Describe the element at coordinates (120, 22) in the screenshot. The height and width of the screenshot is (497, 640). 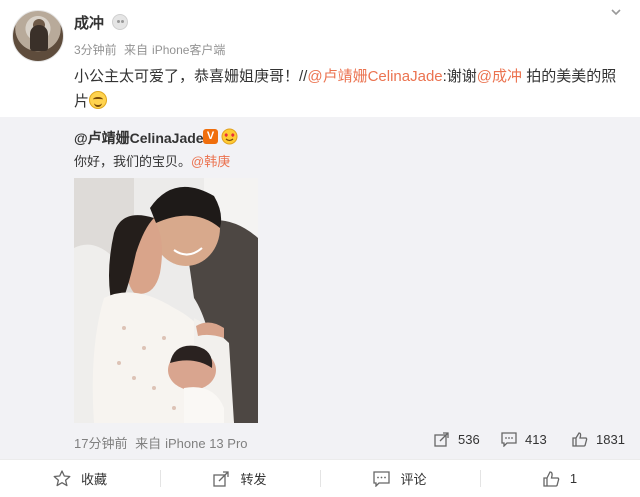
I see `badge-icon` at that location.